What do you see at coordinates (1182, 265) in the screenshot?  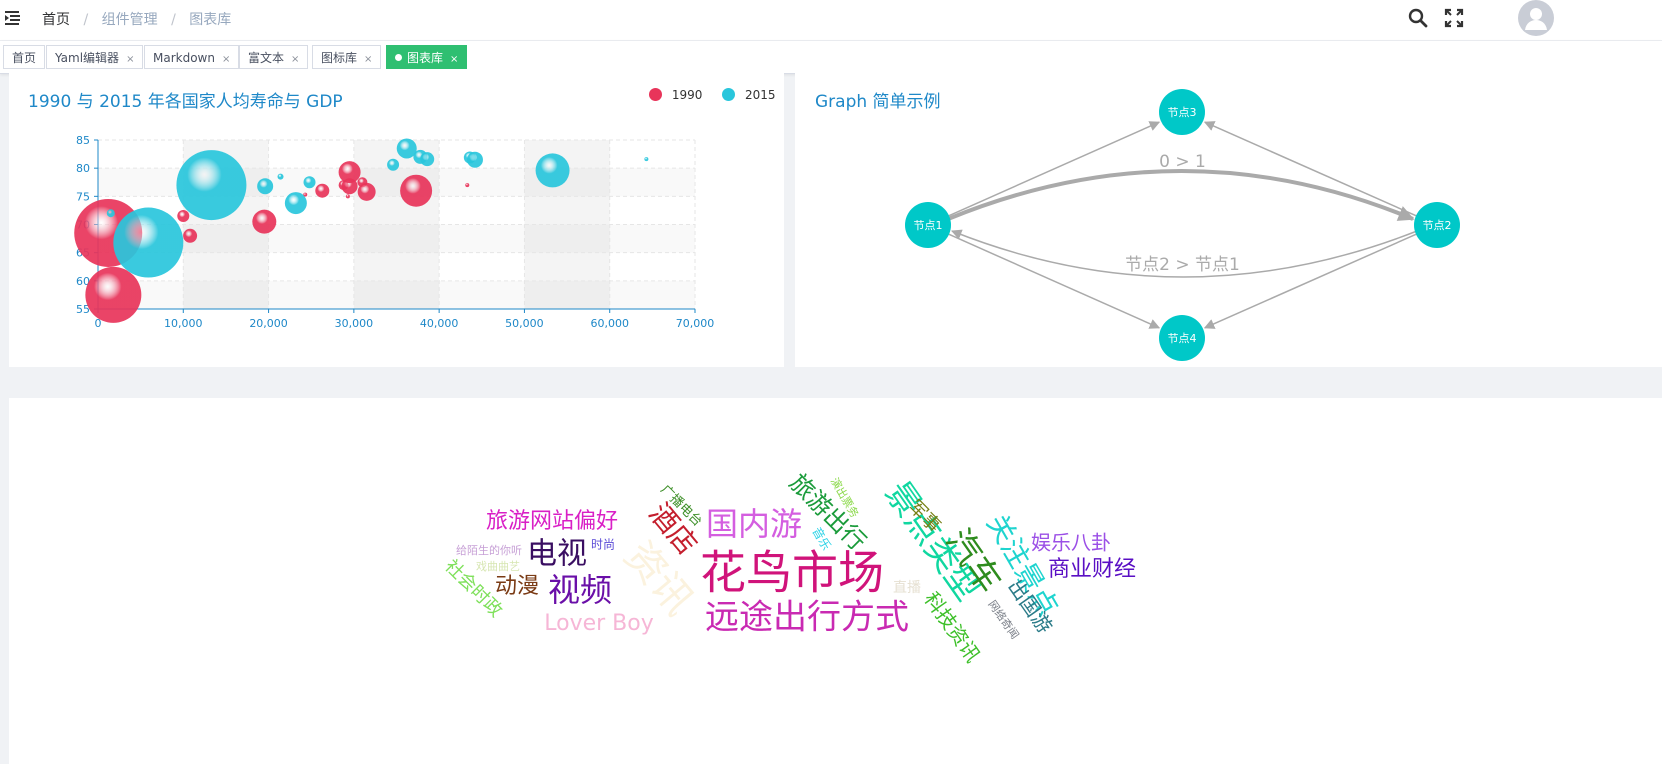 I see `graph-edge-label: 节点2 > 节点1` at bounding box center [1182, 265].